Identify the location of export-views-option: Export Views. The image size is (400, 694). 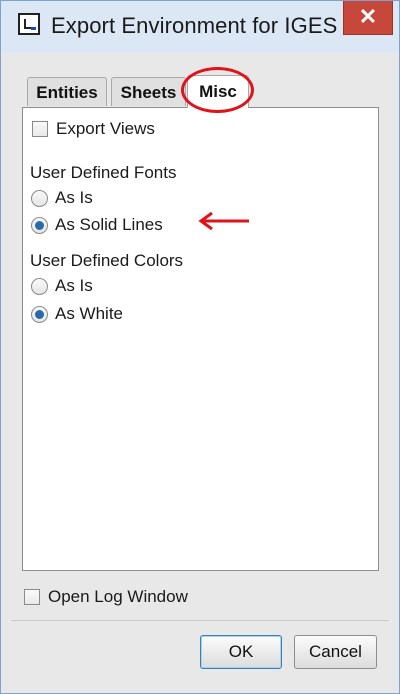
(93, 129).